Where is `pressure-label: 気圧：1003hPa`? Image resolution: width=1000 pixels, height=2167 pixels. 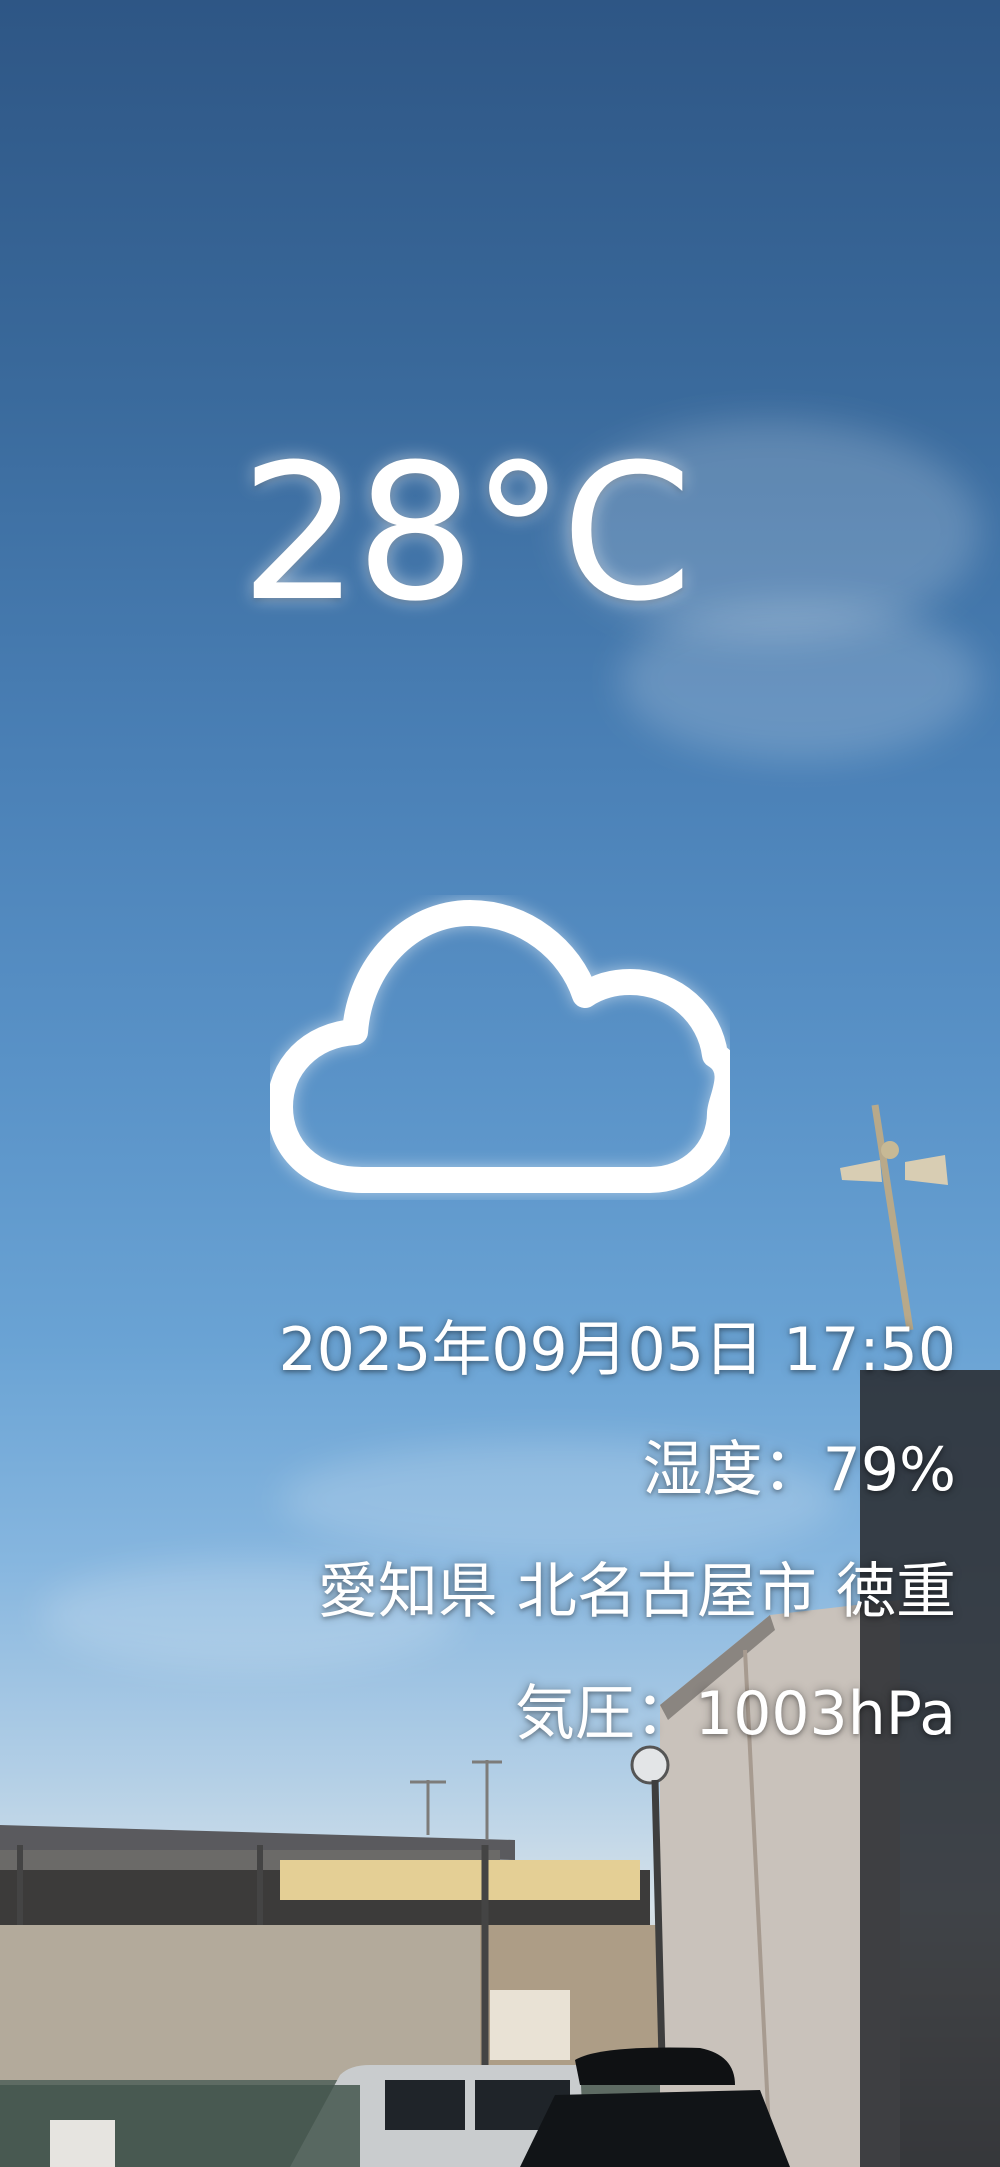 pressure-label: 気圧：1003hPa is located at coordinates (735, 1714).